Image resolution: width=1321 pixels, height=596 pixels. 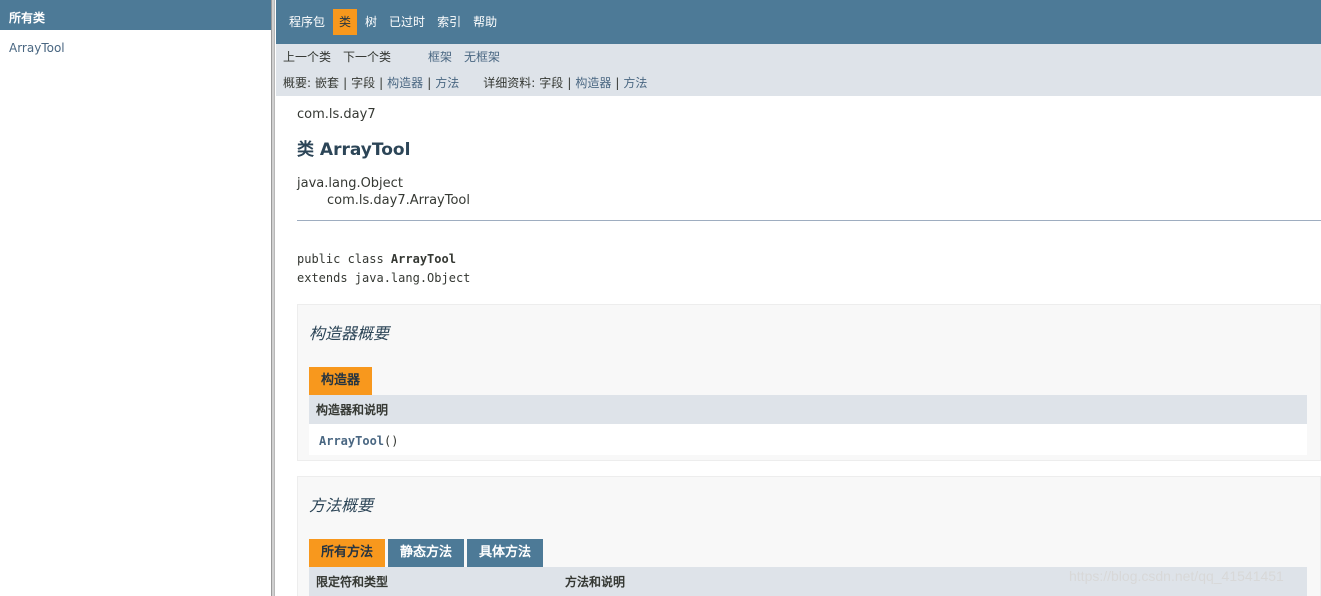 I want to click on detail-field: 字段, so click(x=551, y=83).